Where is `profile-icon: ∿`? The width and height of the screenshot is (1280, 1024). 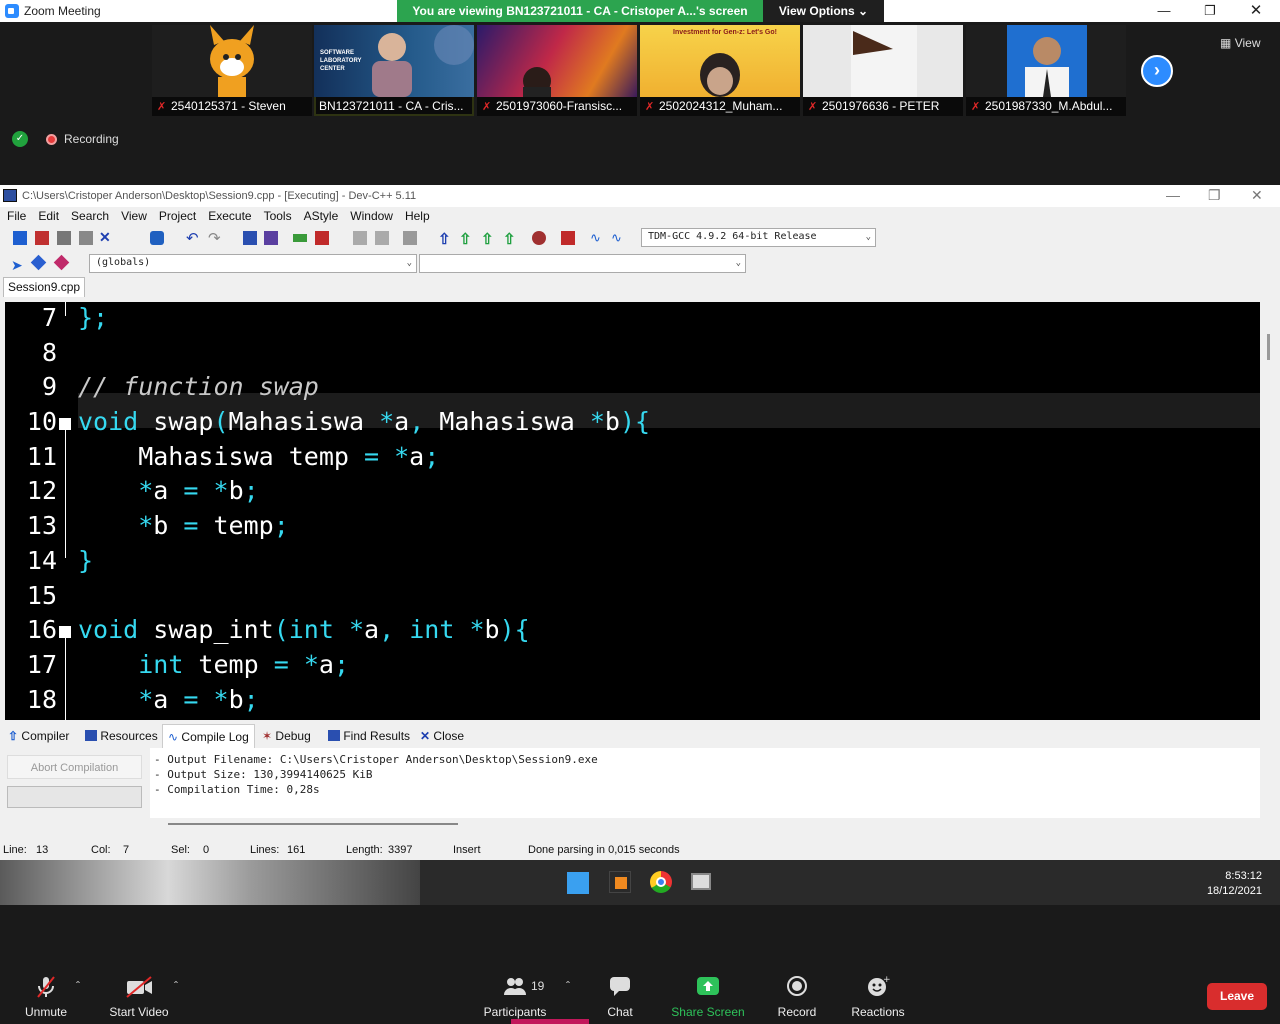 profile-icon: ∿ is located at coordinates (597, 237).